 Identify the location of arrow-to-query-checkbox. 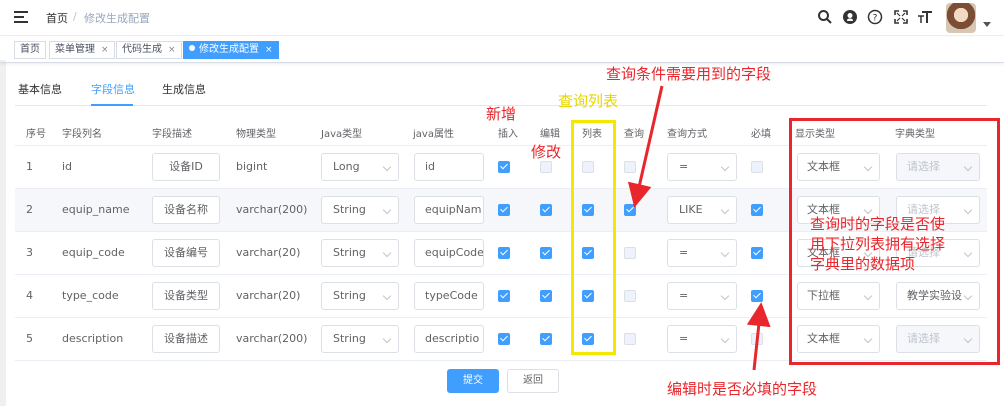
(645, 146).